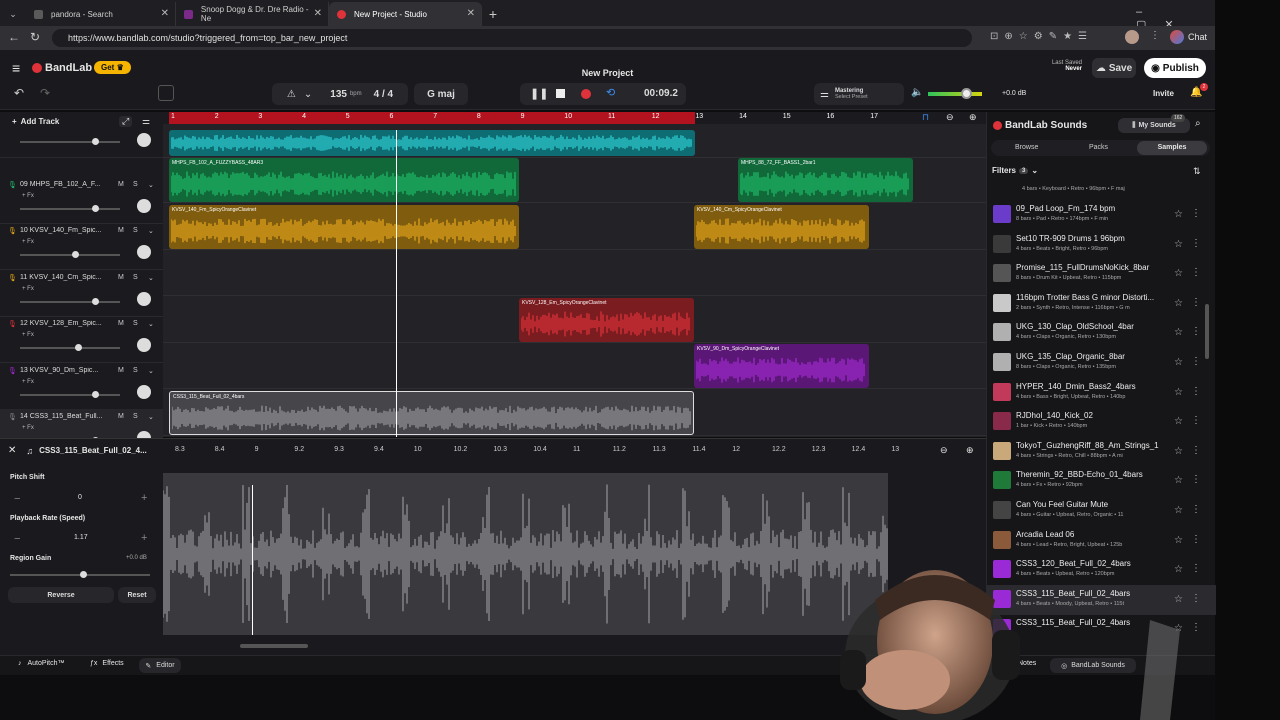  I want to click on zoom-out-icon: ⊖, so click(950, 117).